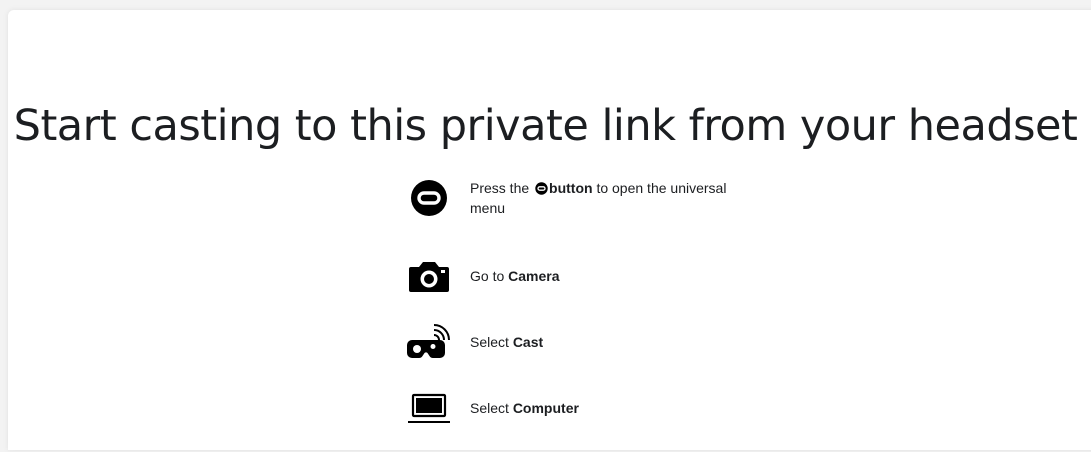  I want to click on oculus-button-icon, so click(541, 187).